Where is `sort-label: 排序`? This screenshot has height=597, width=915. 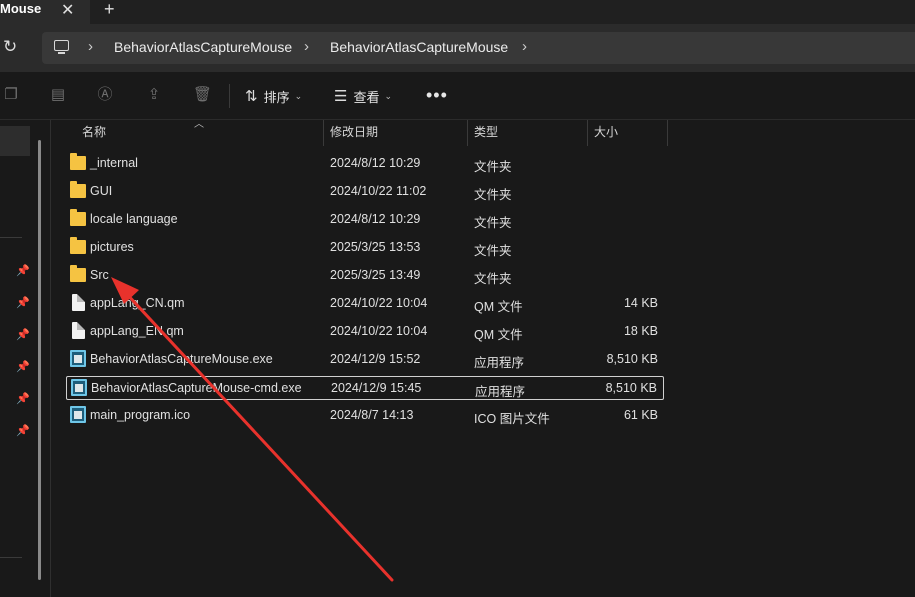
sort-label: 排序 is located at coordinates (276, 97).